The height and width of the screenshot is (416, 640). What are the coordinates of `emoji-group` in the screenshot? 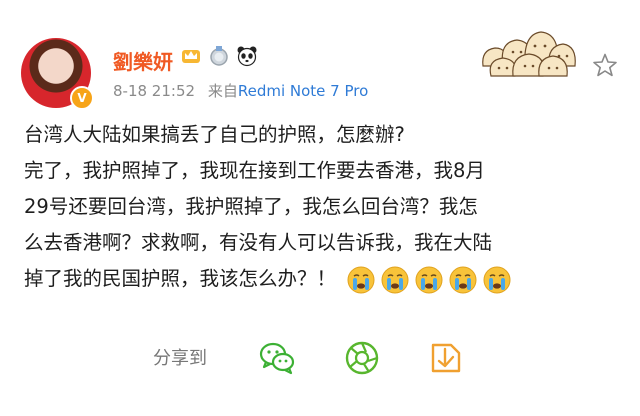 It's located at (429, 280).